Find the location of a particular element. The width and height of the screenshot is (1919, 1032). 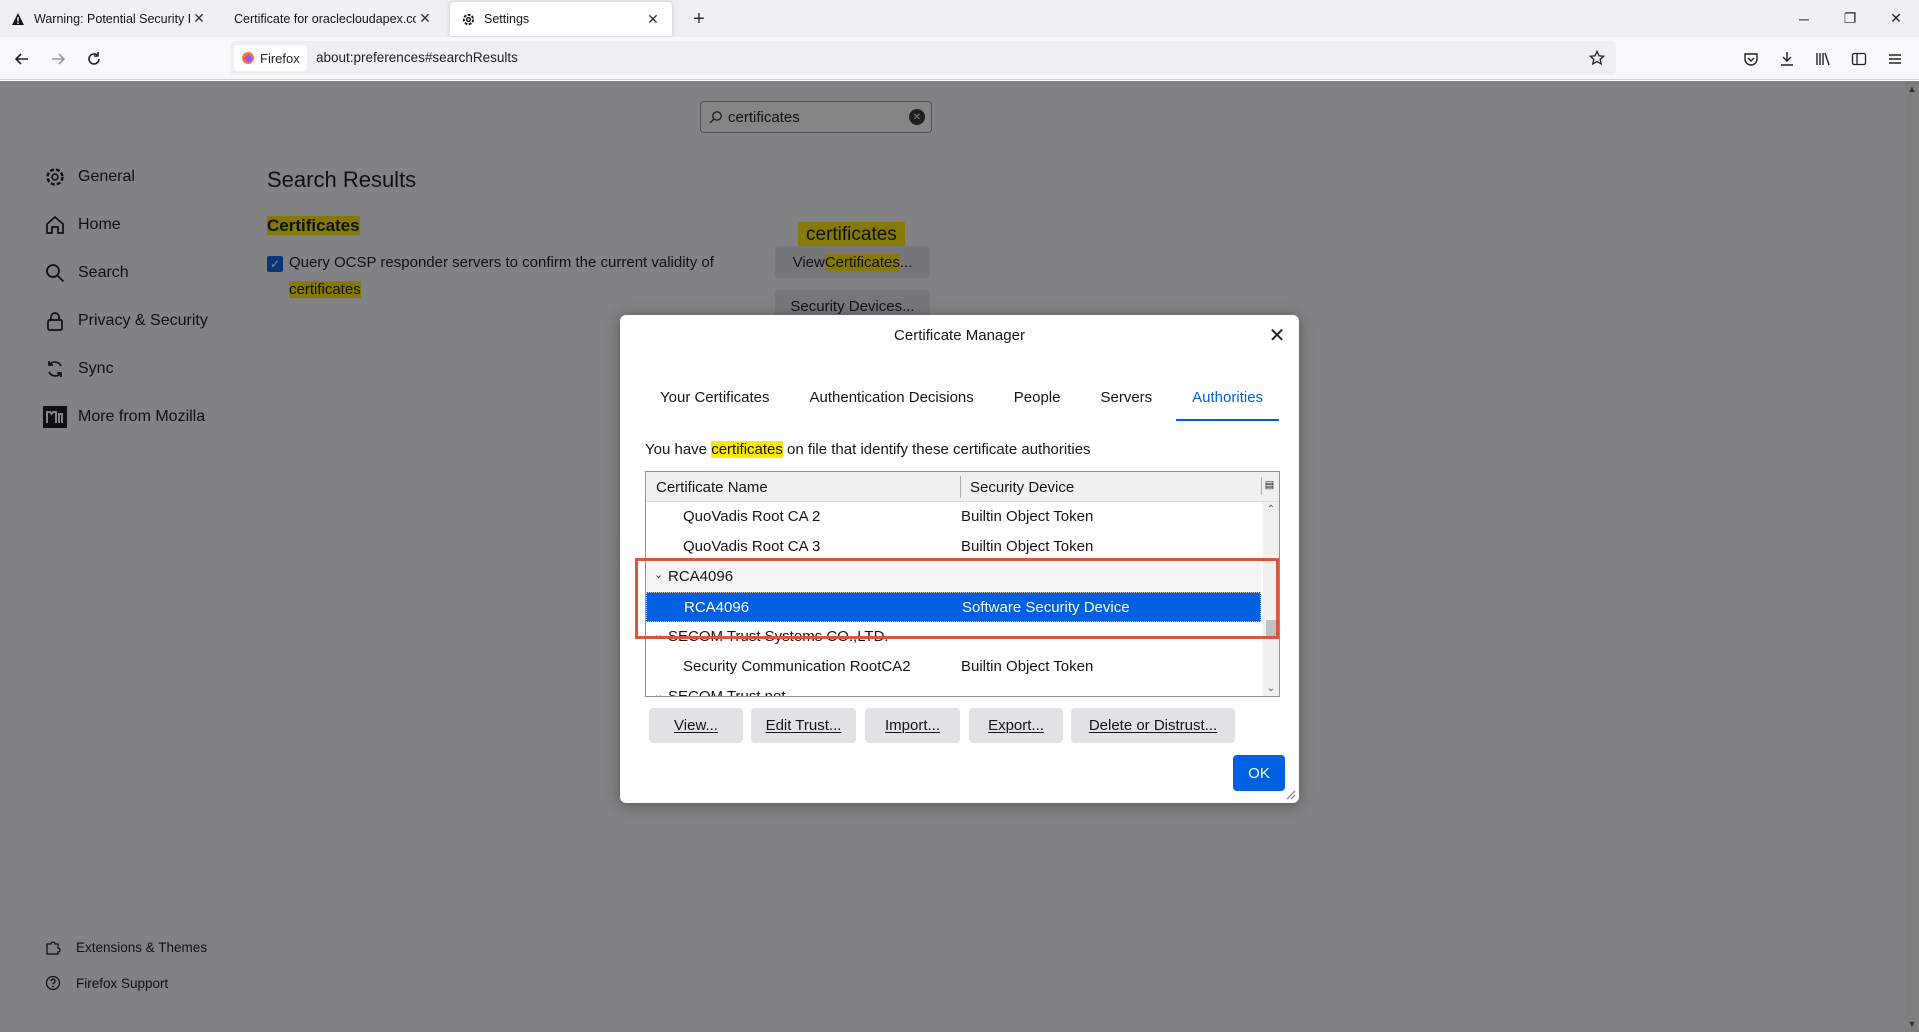

dialog-title: Certificate Manager is located at coordinates (959, 335).